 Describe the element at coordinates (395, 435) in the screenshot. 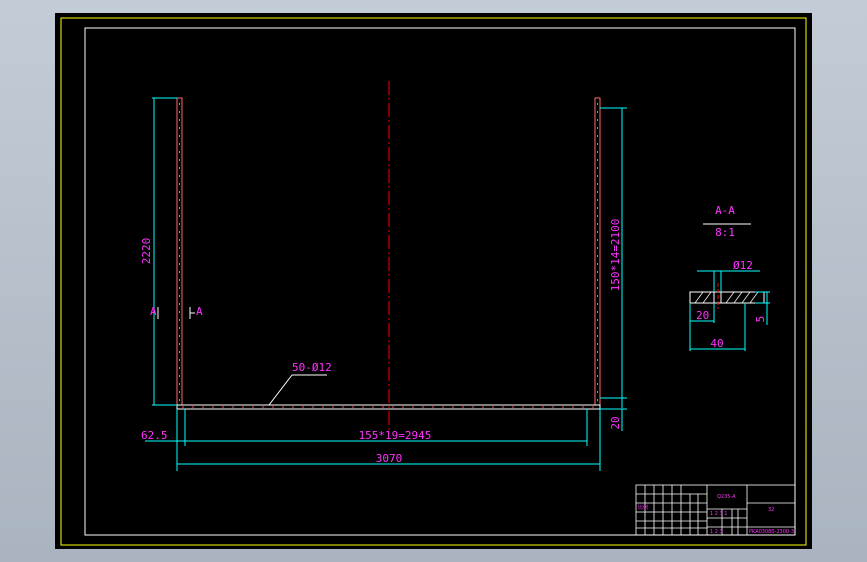

I see `dim-hole-spacing-label: 155*19=2945` at that location.